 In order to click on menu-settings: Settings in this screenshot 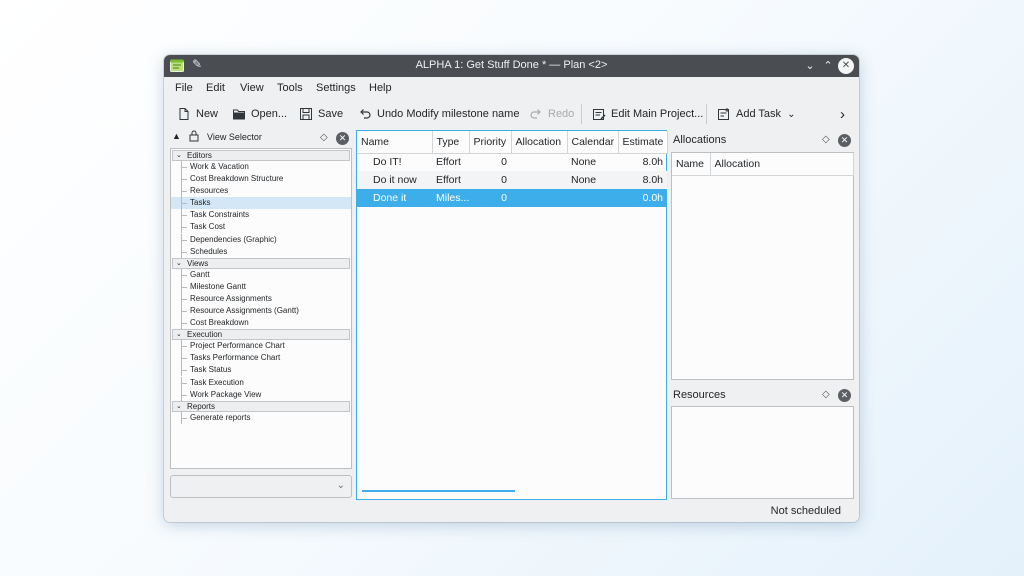, I will do `click(336, 88)`.